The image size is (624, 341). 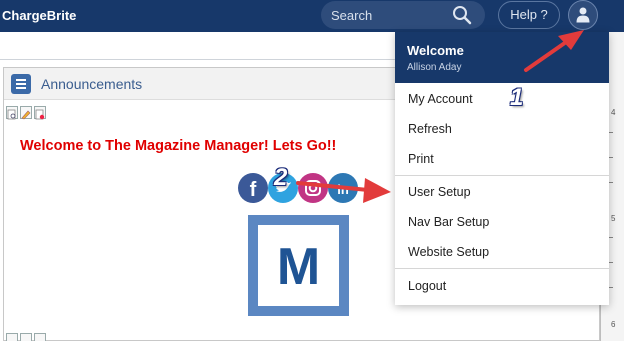 I want to click on user-menu-button, so click(x=583, y=15).